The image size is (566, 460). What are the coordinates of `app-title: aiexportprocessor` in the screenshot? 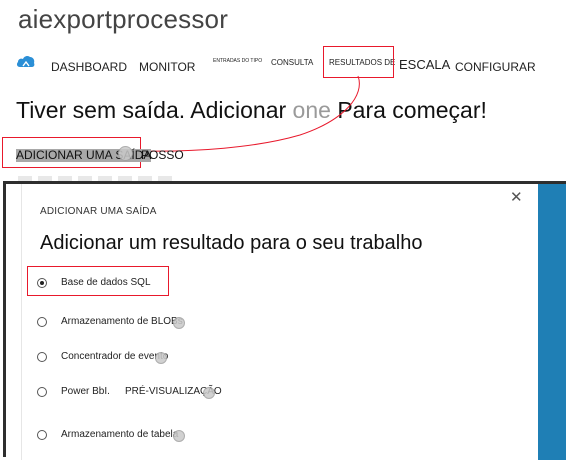 It's located at (123, 19).